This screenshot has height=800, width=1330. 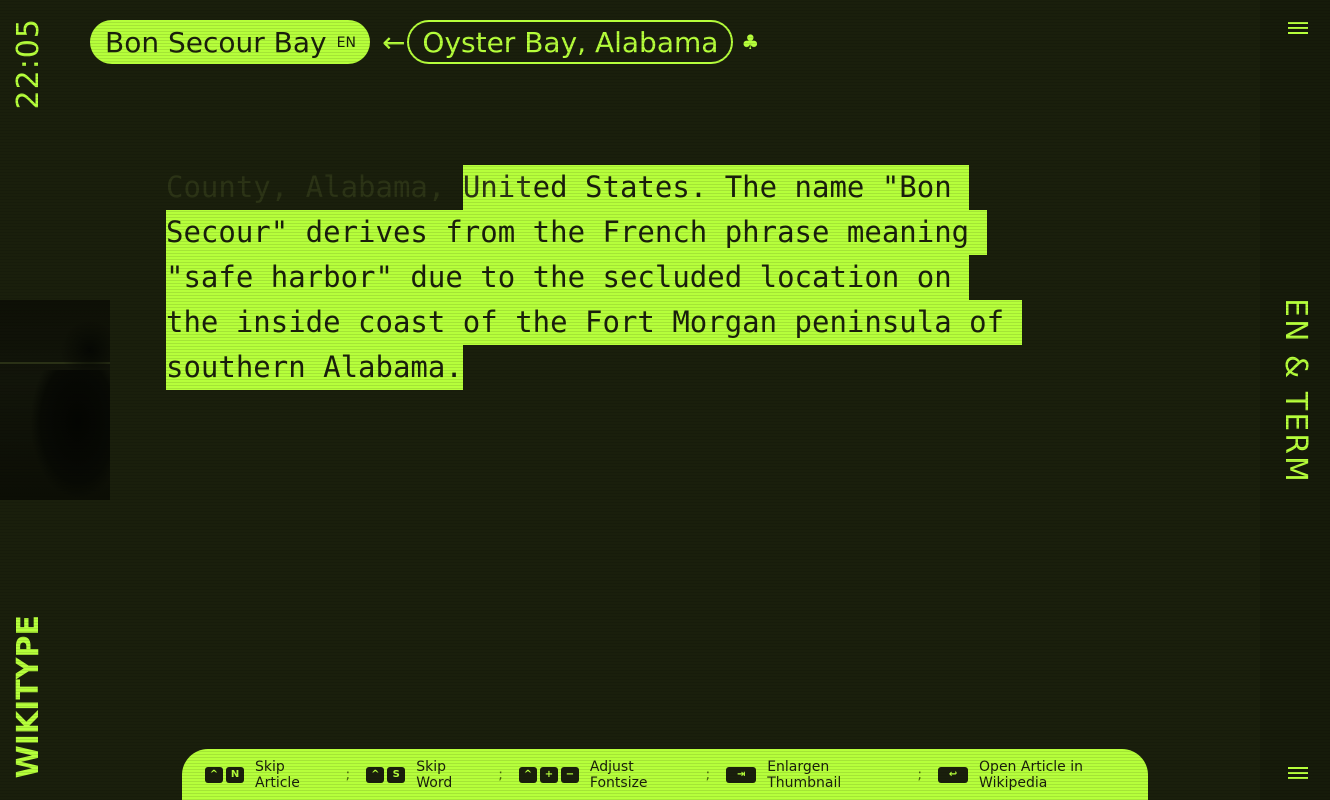 I want to click on enter-key-icon: ↩, so click(x=953, y=774).